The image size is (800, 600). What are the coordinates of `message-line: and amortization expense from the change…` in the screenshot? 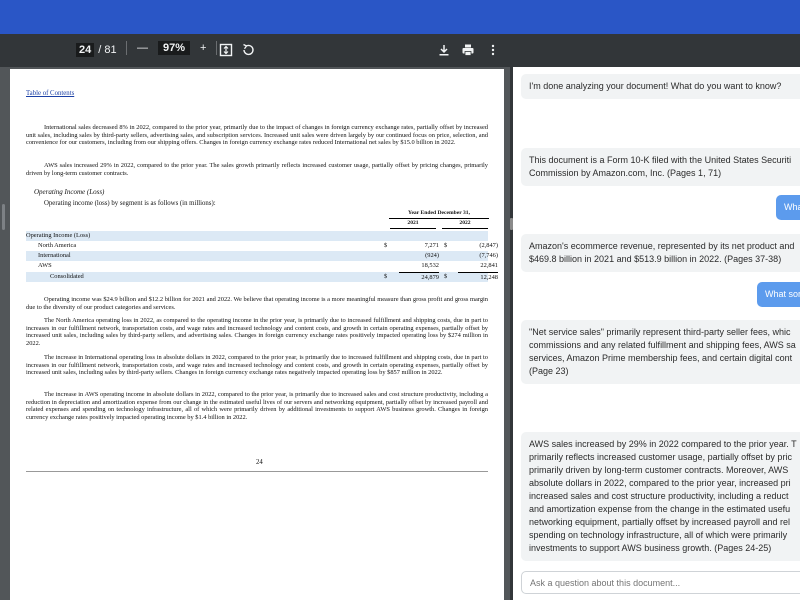 It's located at (660, 509).